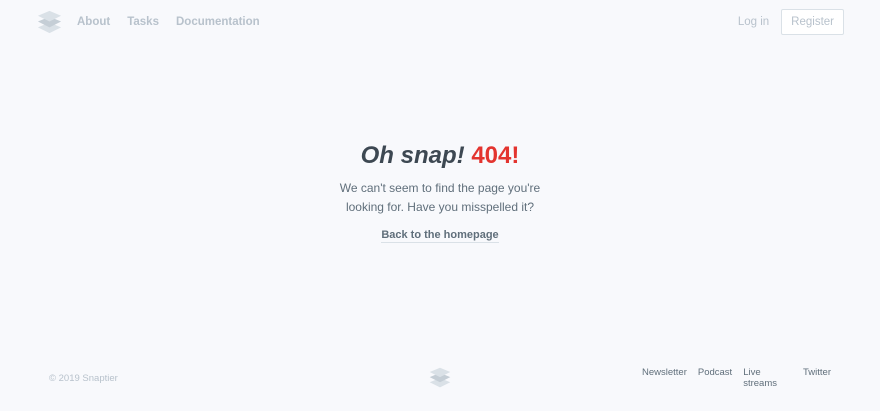  I want to click on nav-link-tasks: Tasks, so click(143, 22).